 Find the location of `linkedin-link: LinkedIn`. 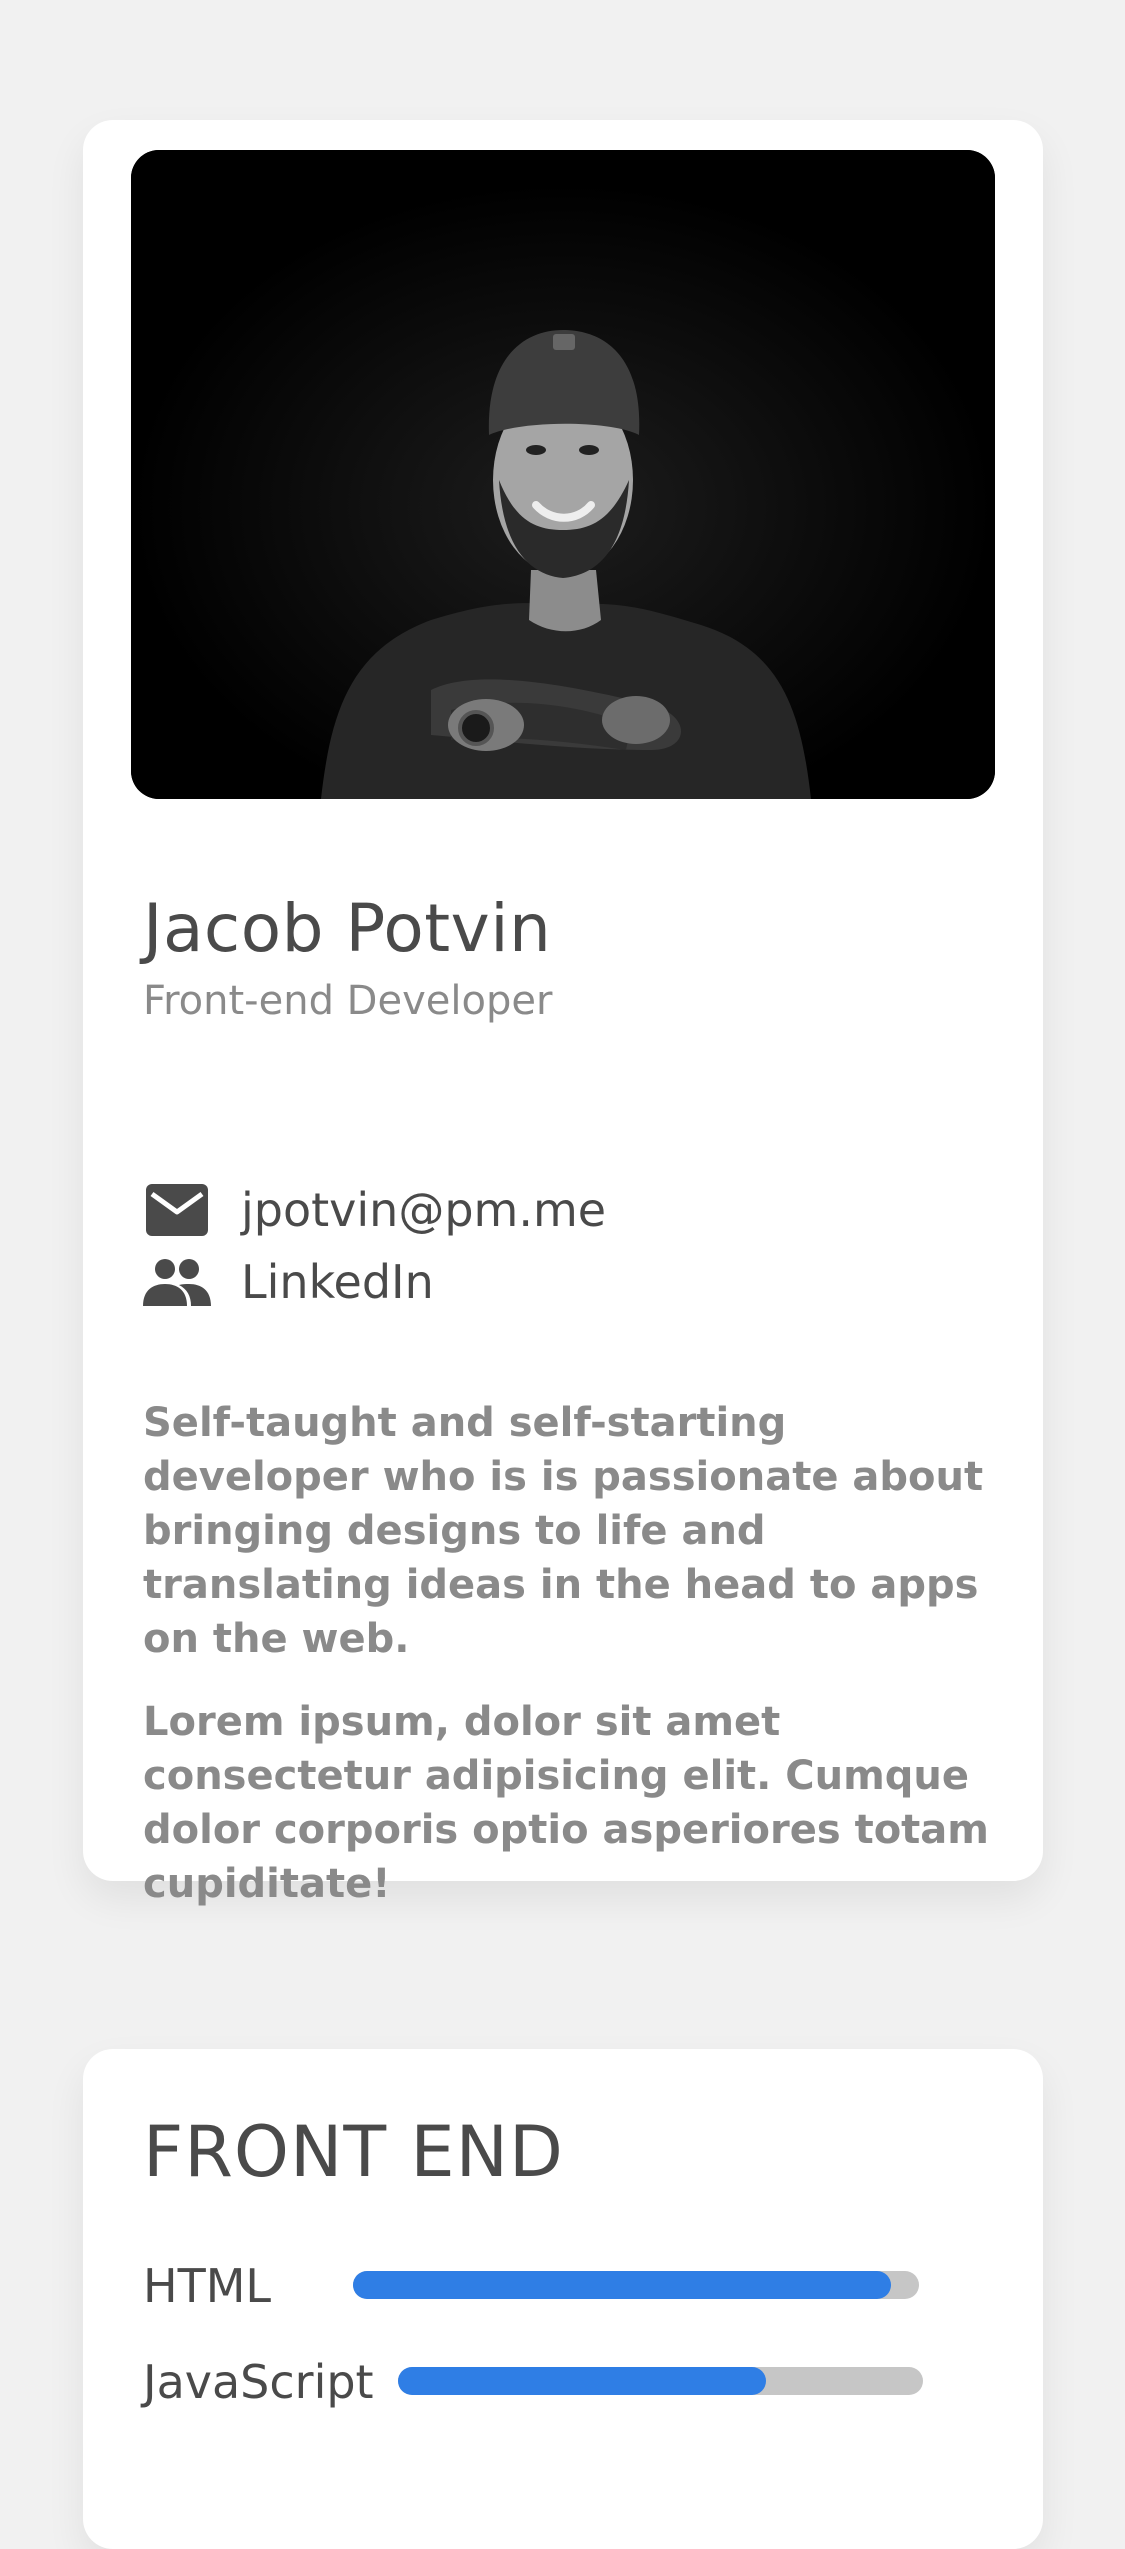

linkedin-link: LinkedIn is located at coordinates (288, 1282).